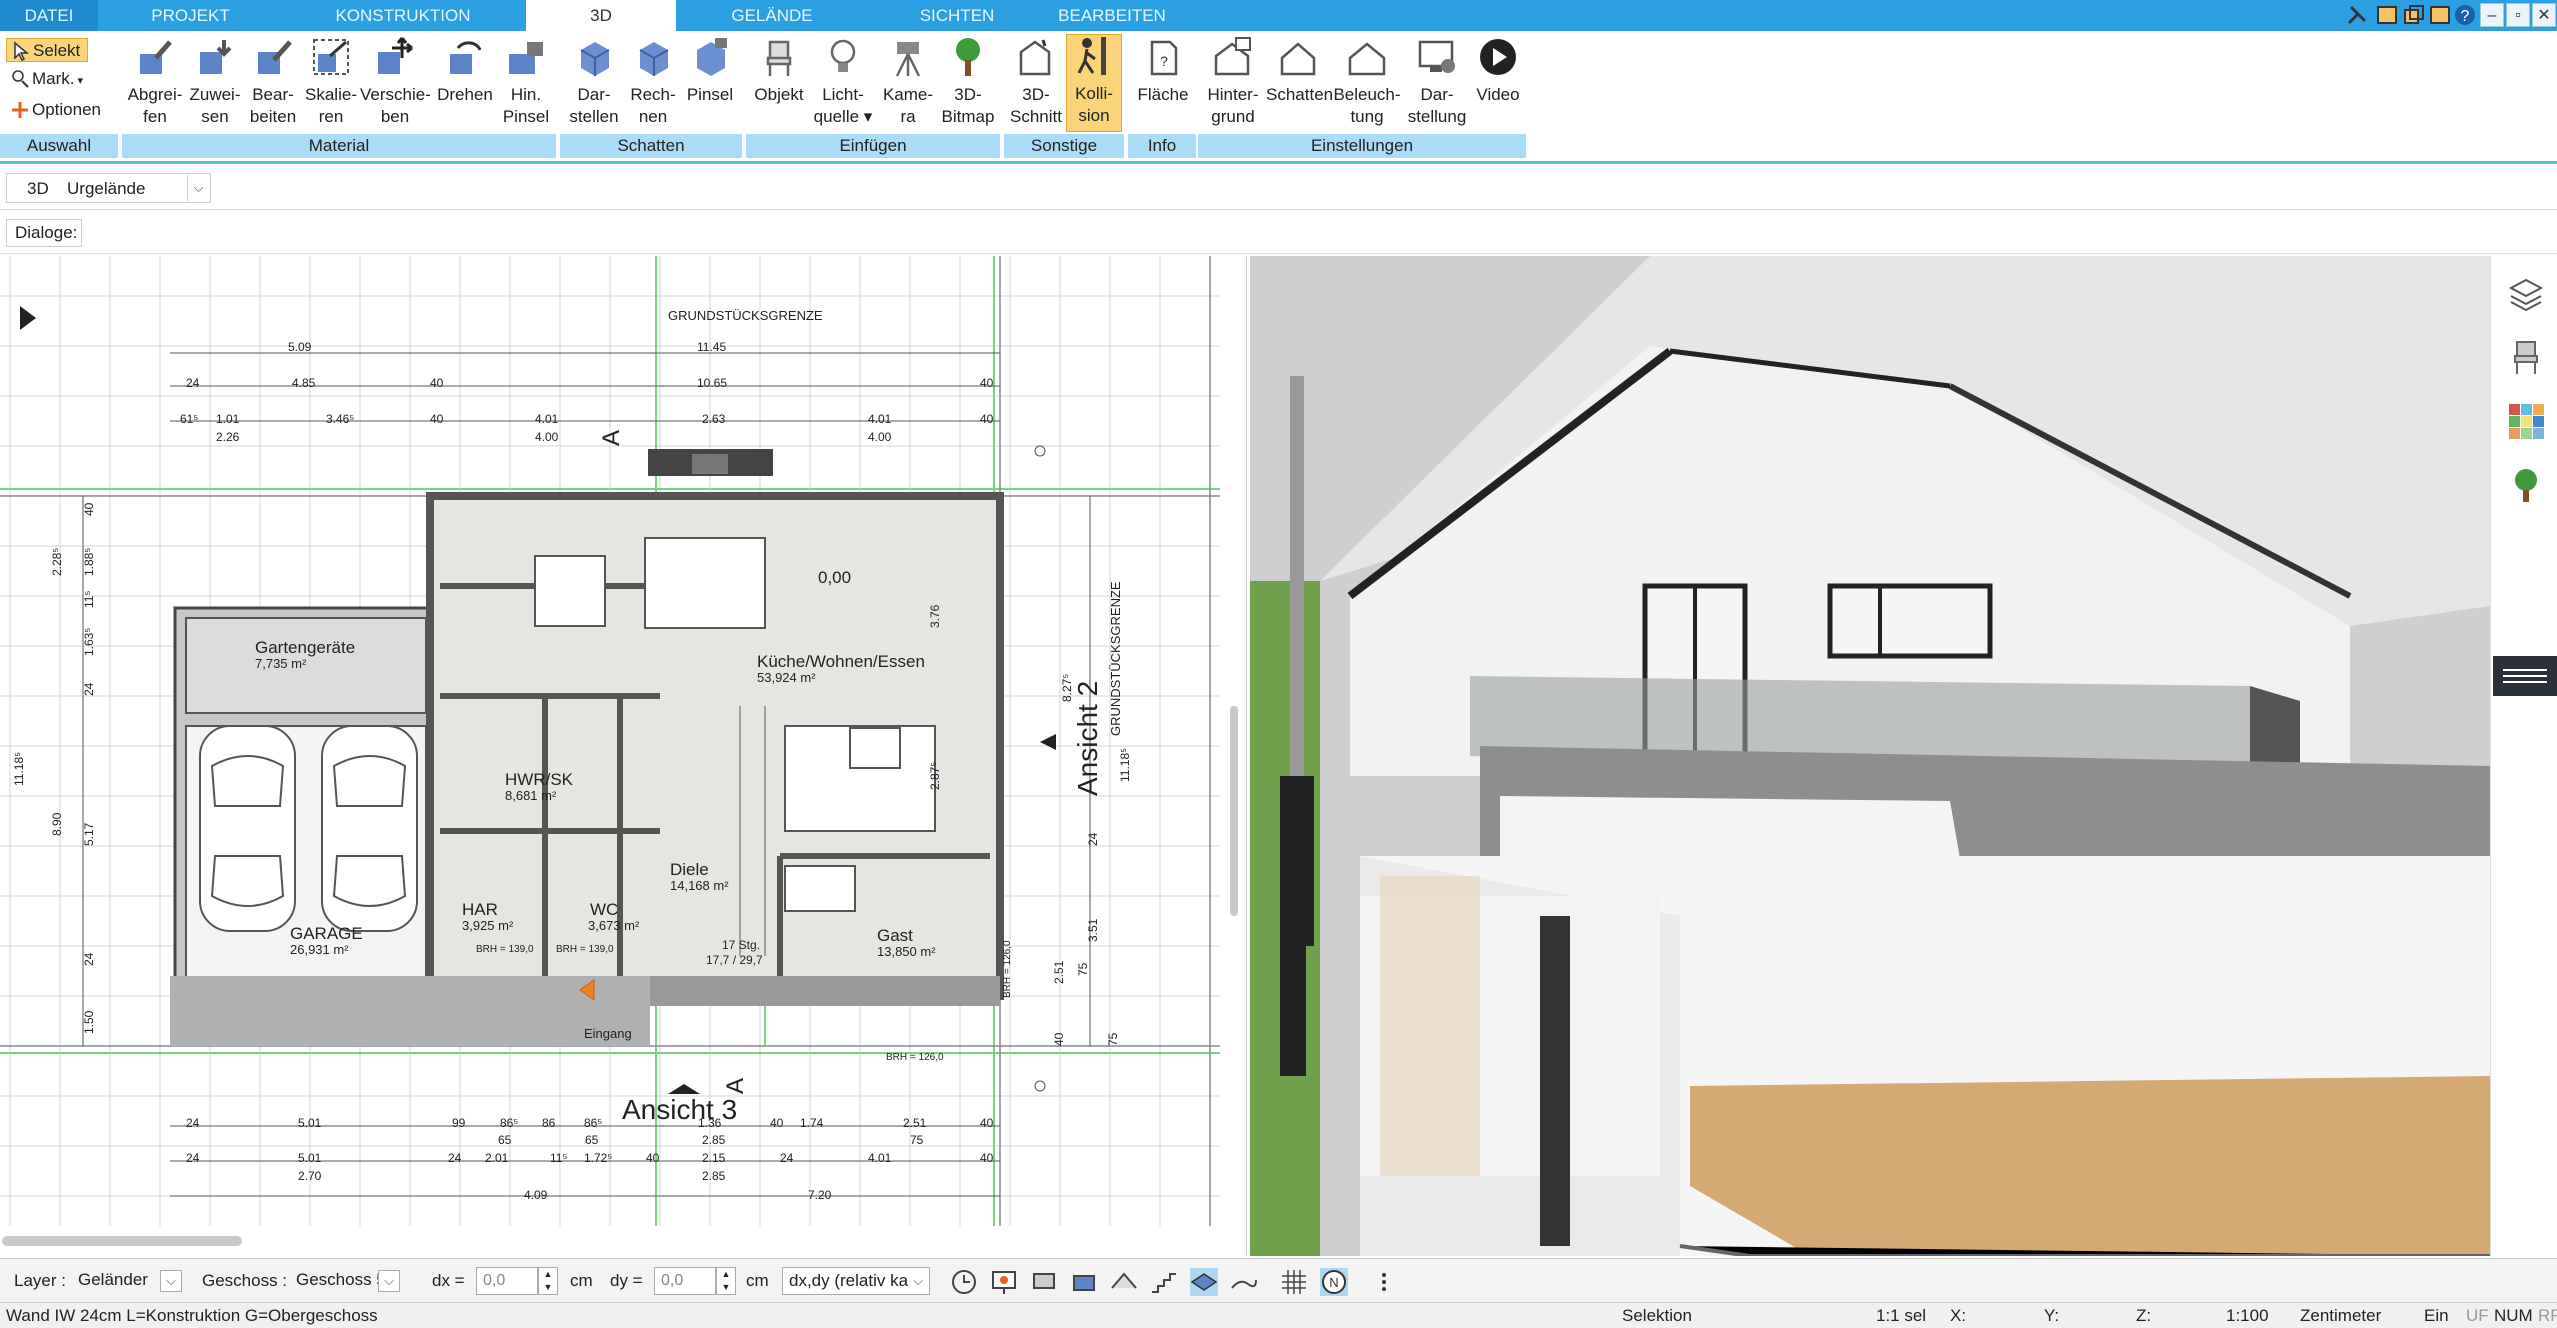 This screenshot has width=2557, height=1328. I want to click on presentation-icon, so click(1004, 1282).